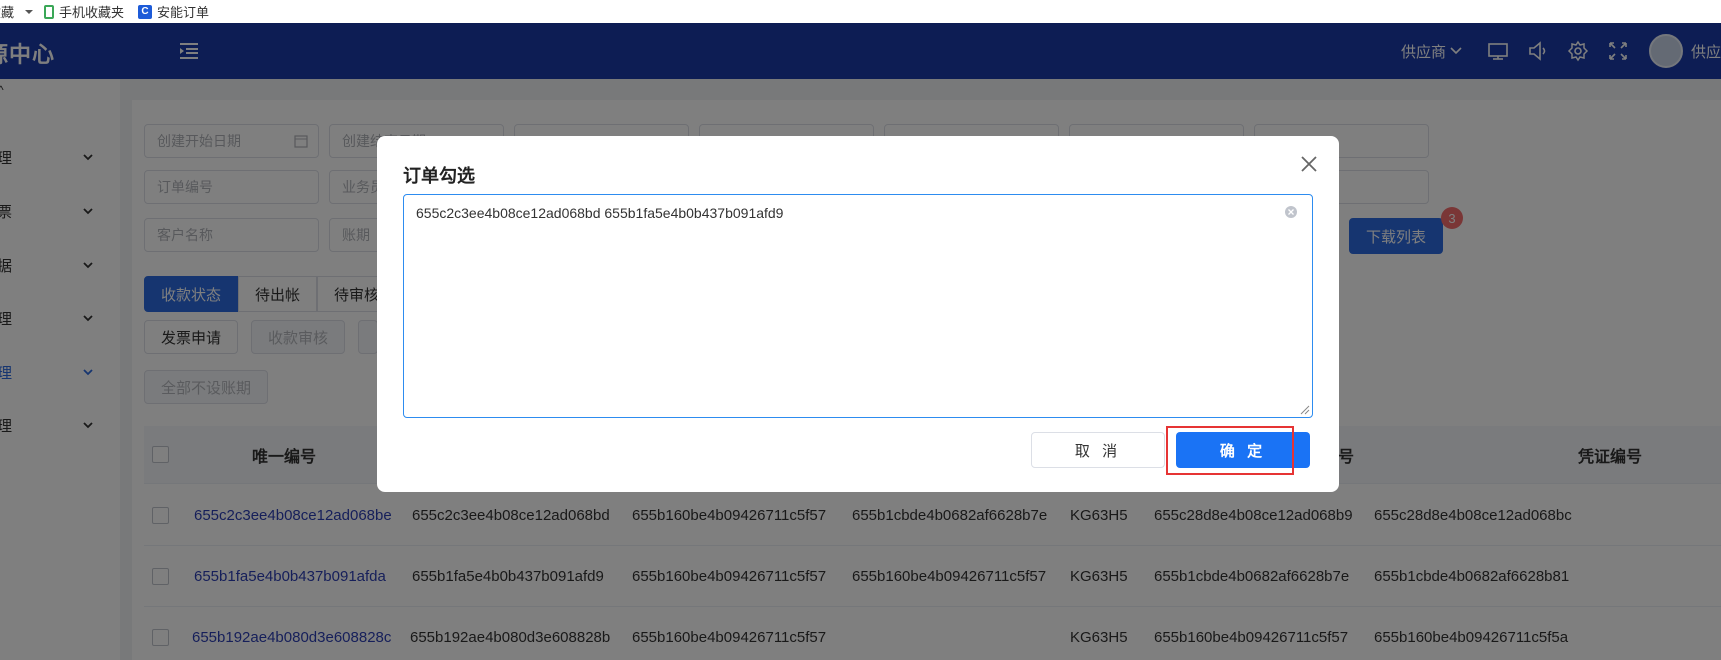 The width and height of the screenshot is (1721, 660). I want to click on cancel-button: 取 消, so click(1098, 450).